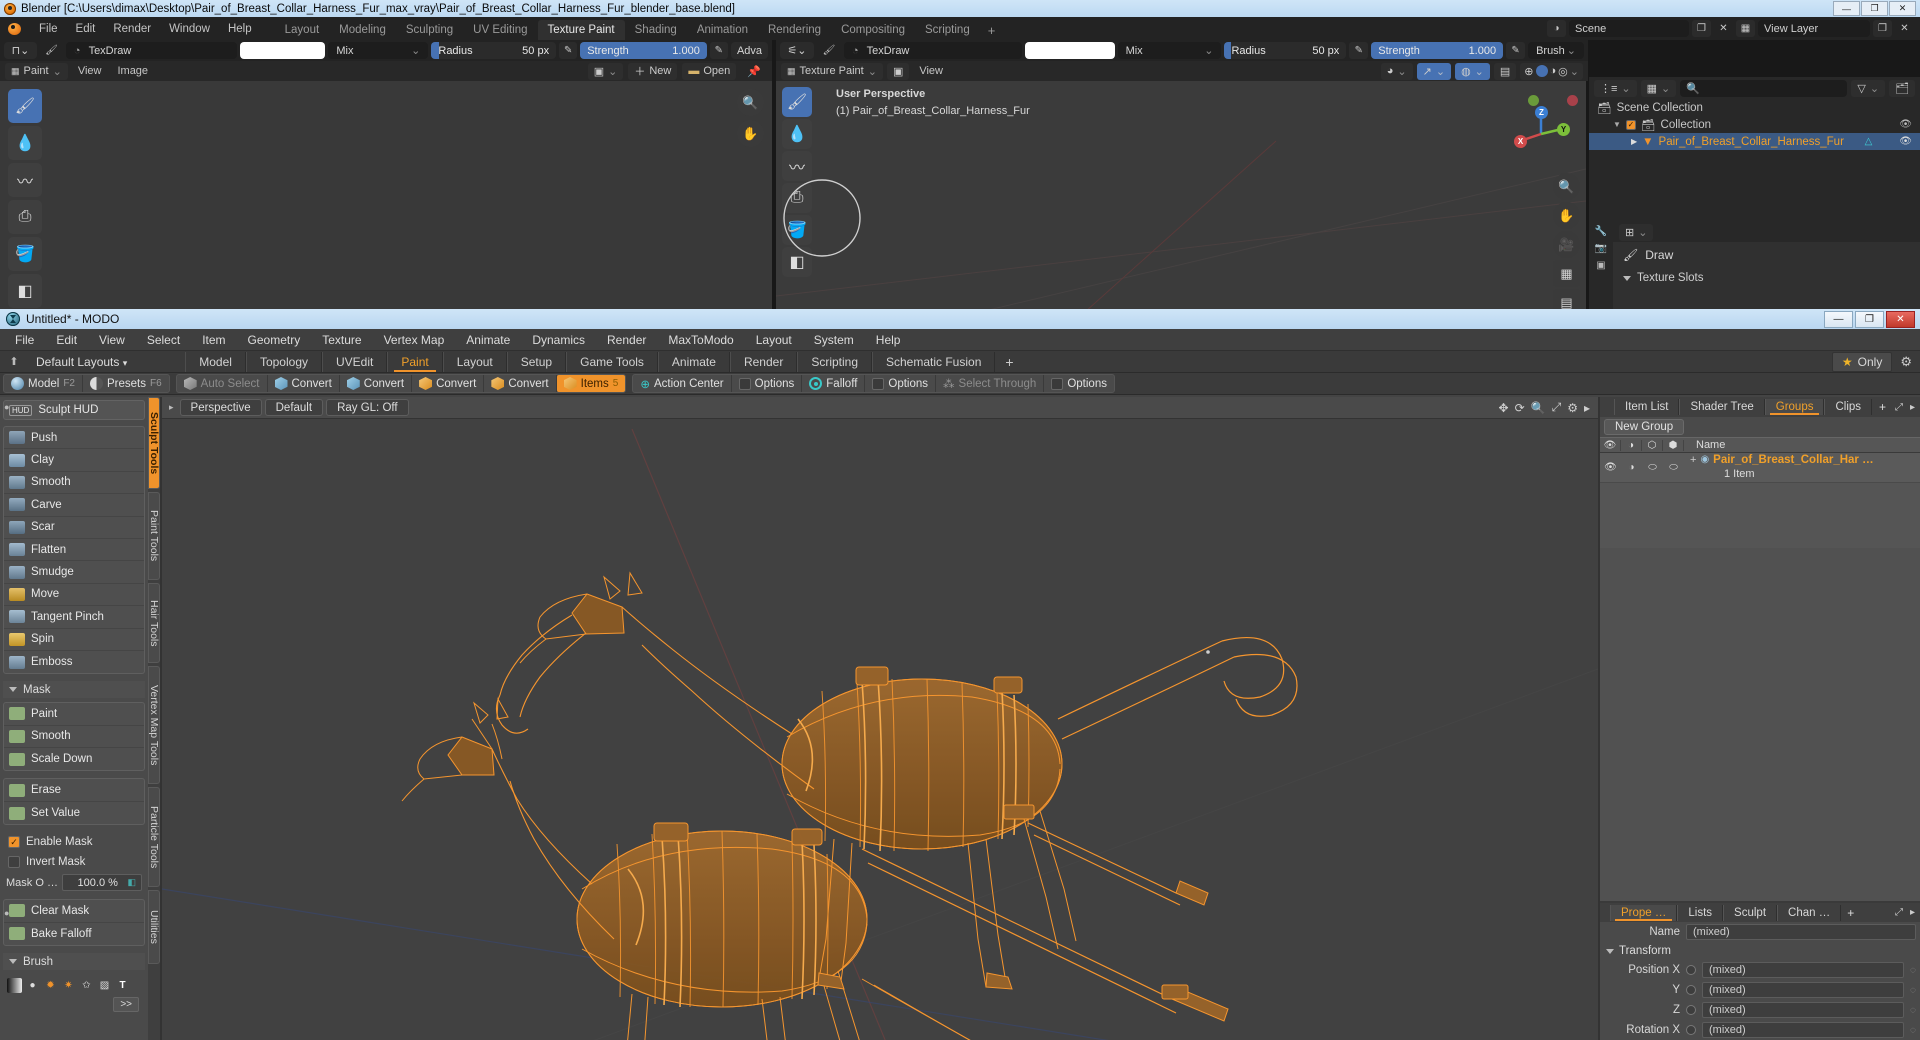 The height and width of the screenshot is (1040, 1920). Describe the element at coordinates (1556, 50) in the screenshot. I see `brush-dropdown-right: Brush ⌄` at that location.